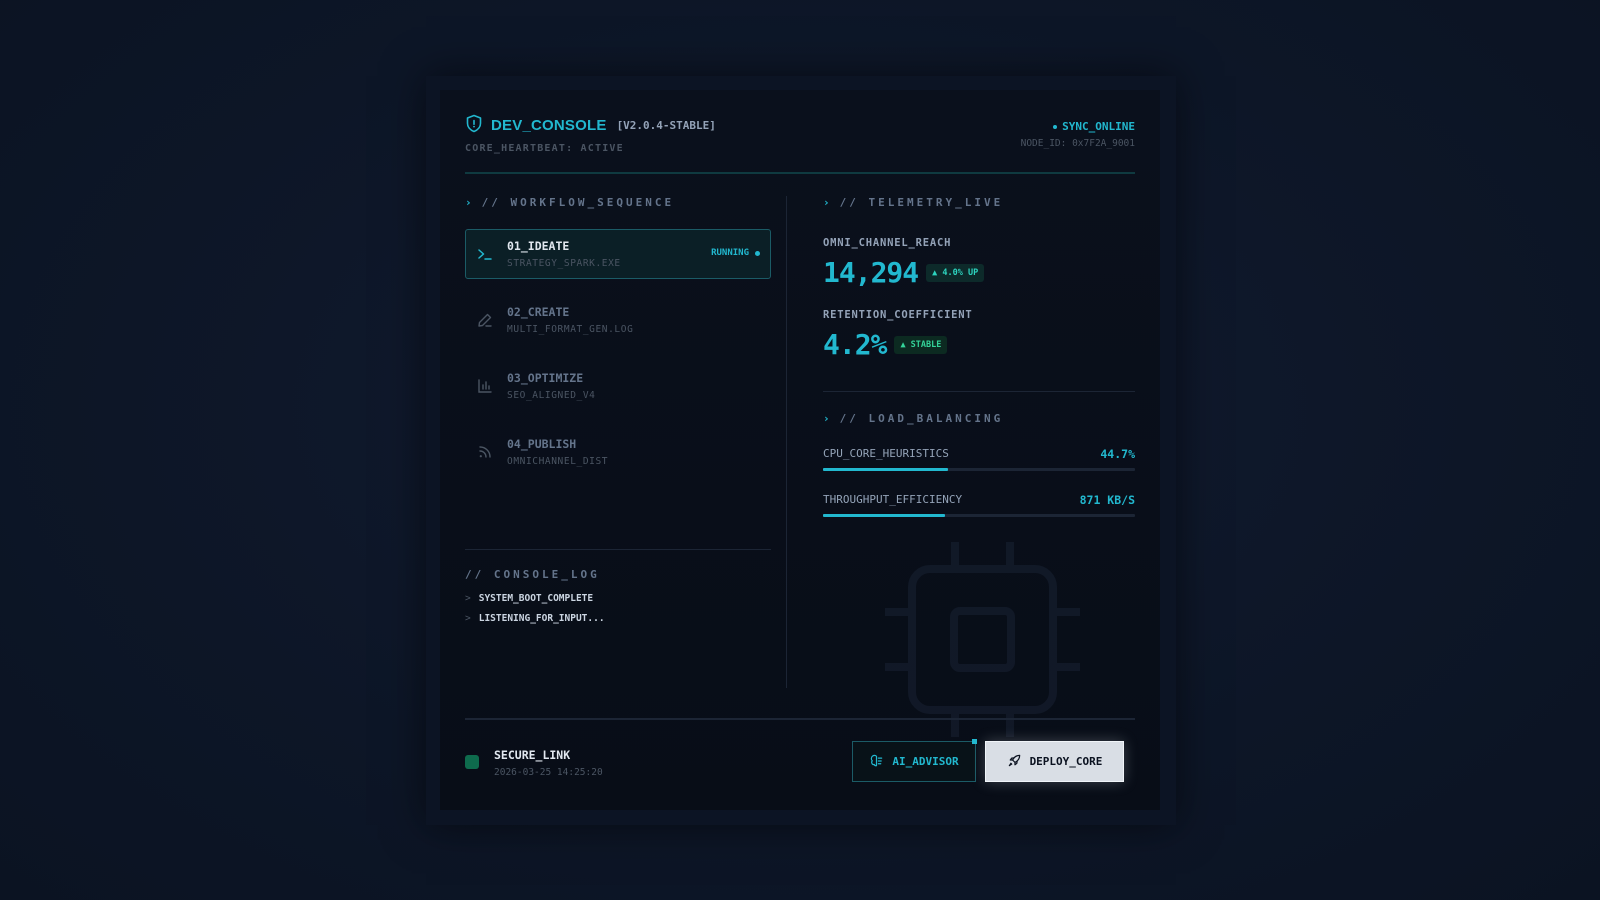  Describe the element at coordinates (538, 246) in the screenshot. I see `workflow-item-name: 01_IDEATE` at that location.